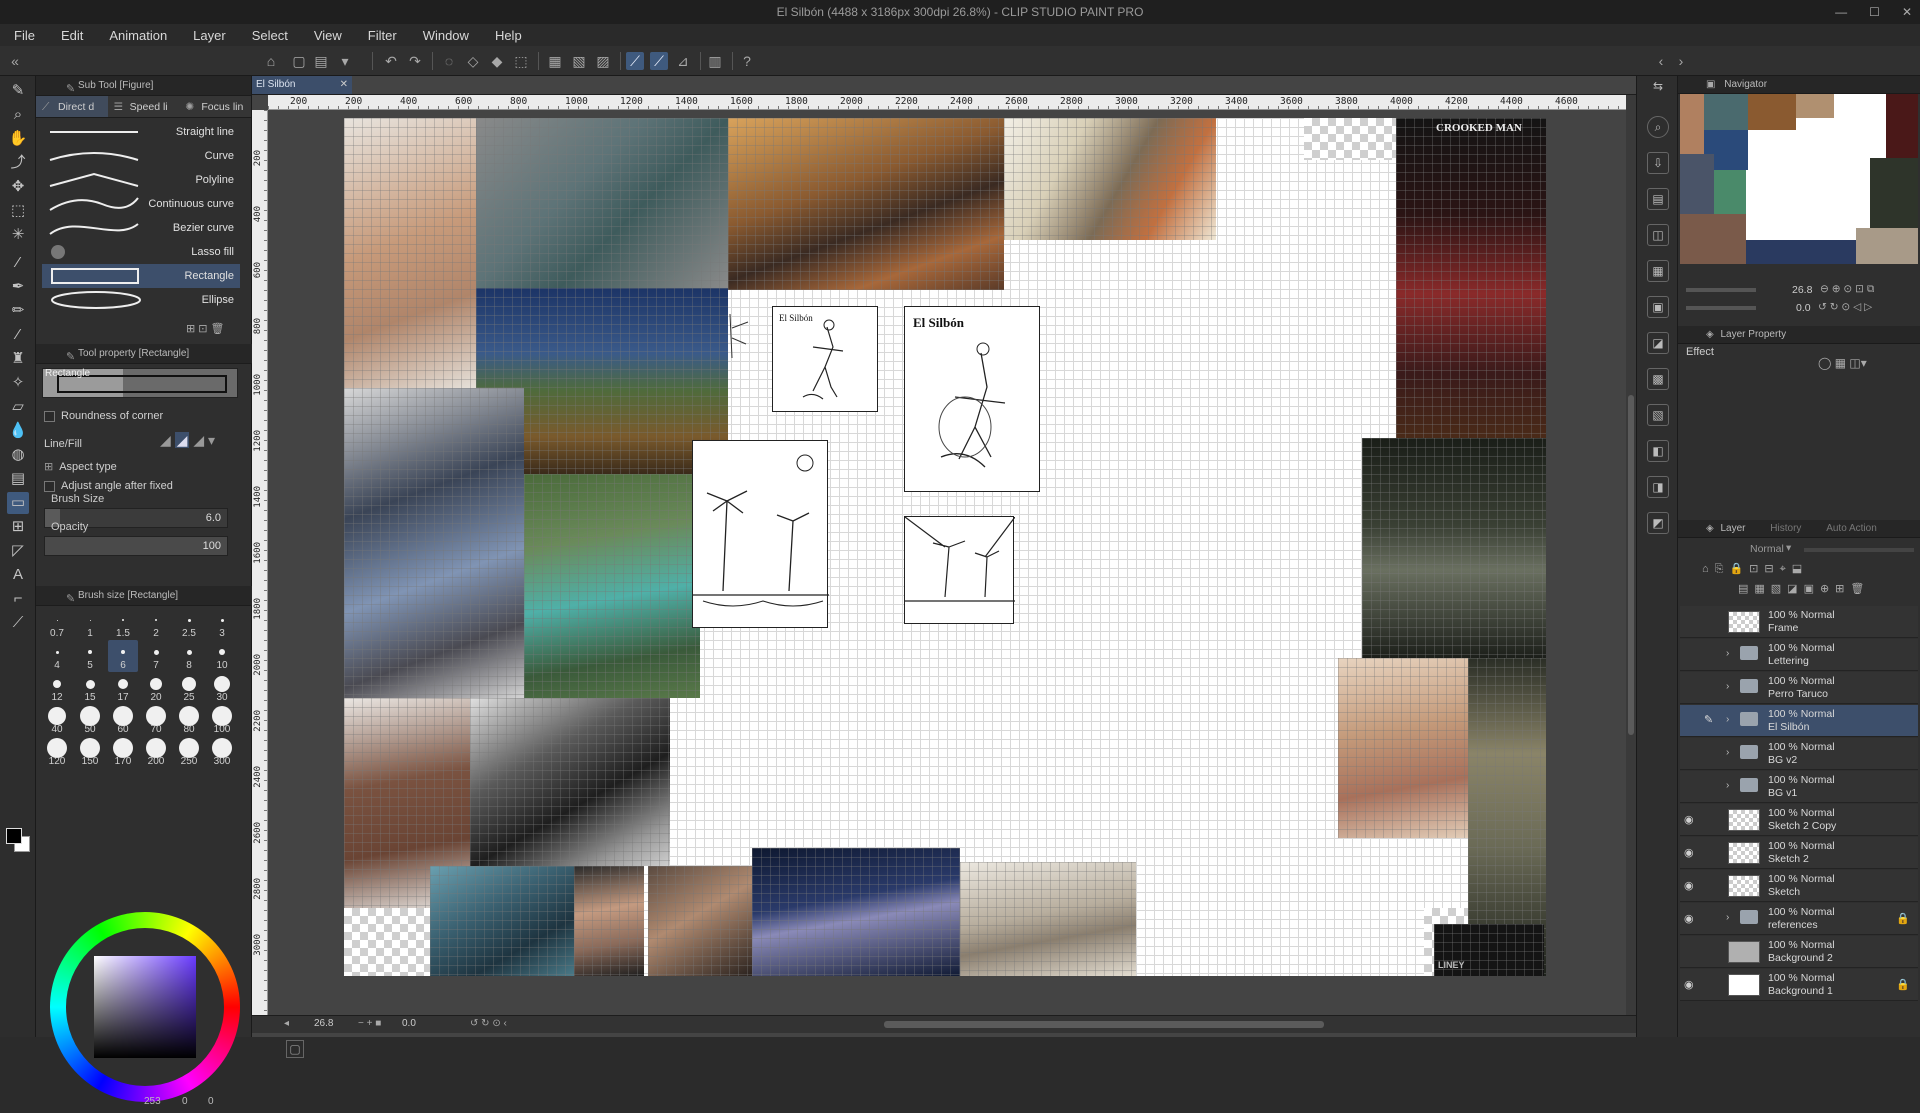  I want to click on figure-tool-icon: ▭, so click(18, 503).